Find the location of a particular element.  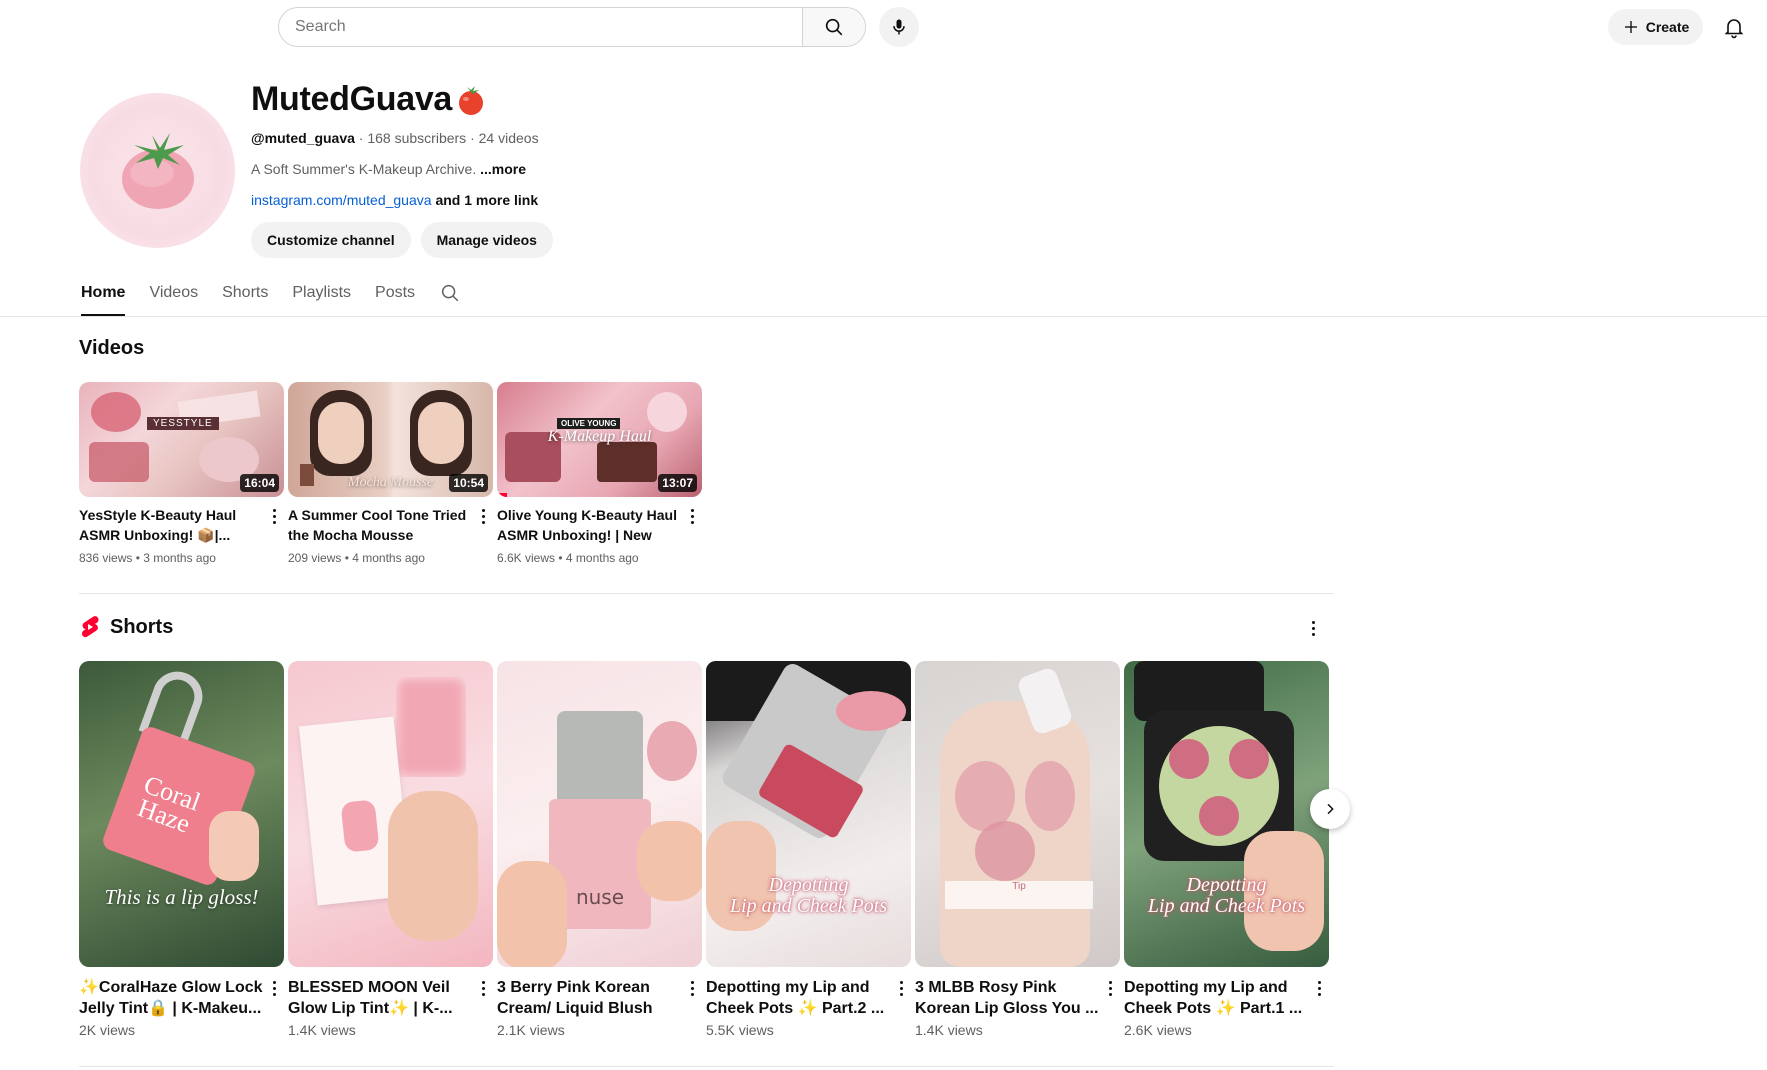

search-icon is located at coordinates (834, 27).